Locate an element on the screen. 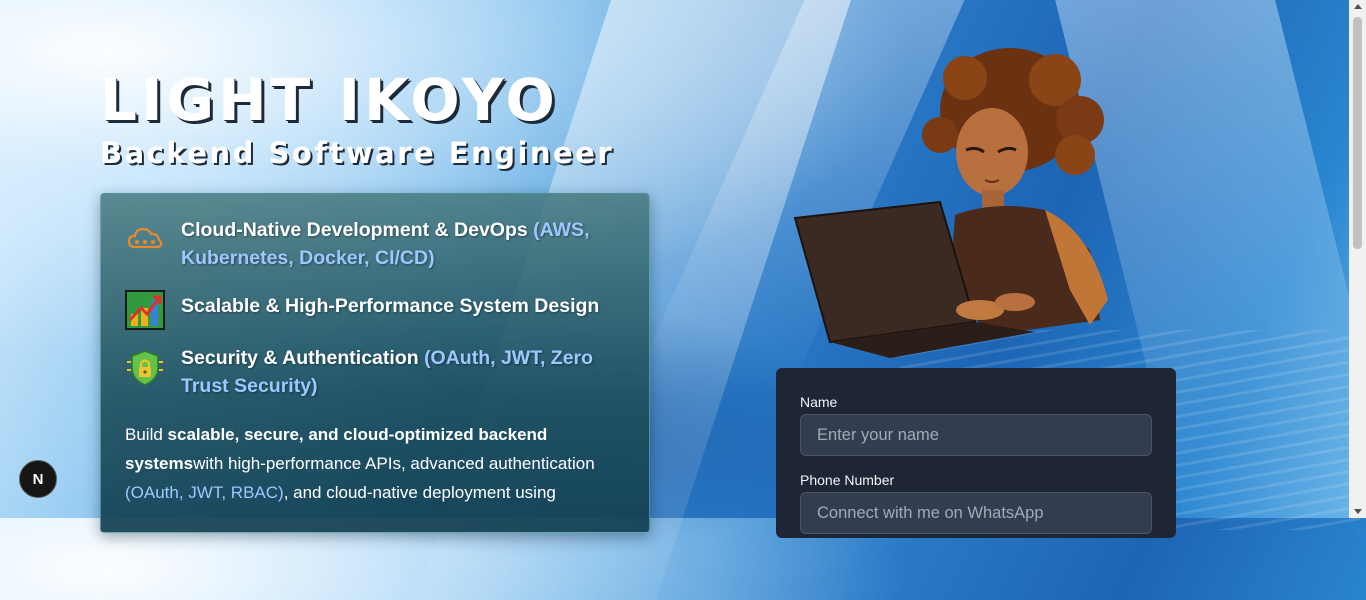  bio-text: , and cloud-native deployment using is located at coordinates (419, 492).